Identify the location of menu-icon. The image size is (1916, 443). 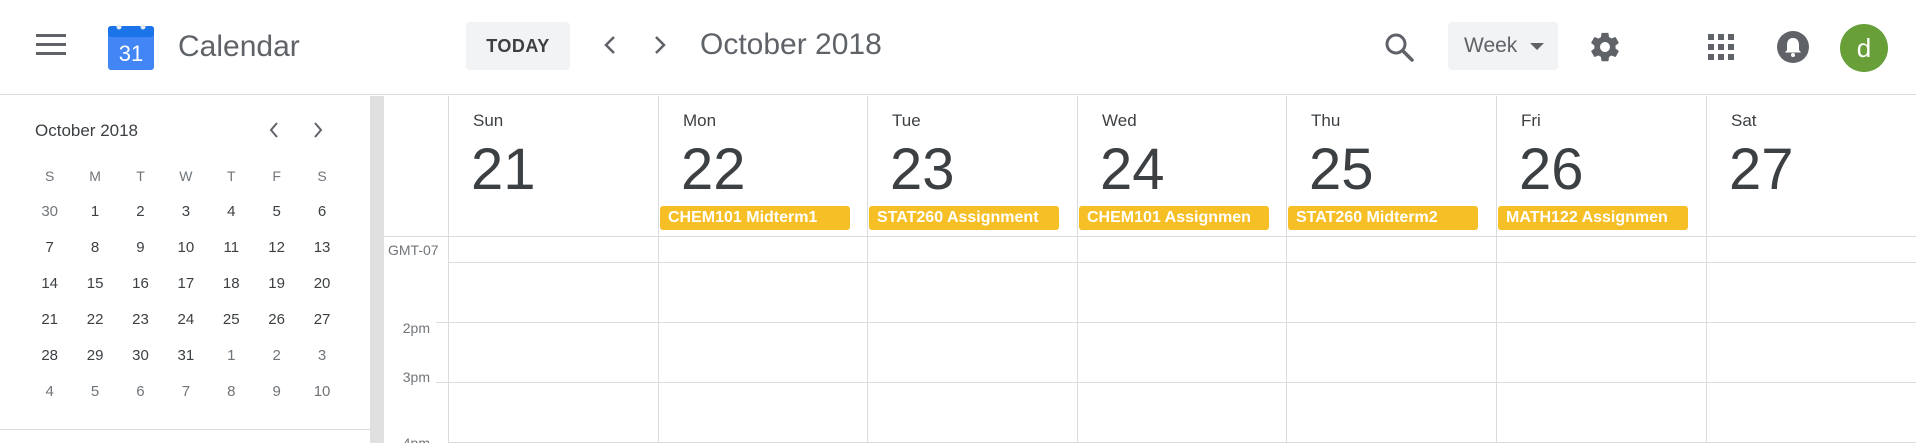
(51, 46).